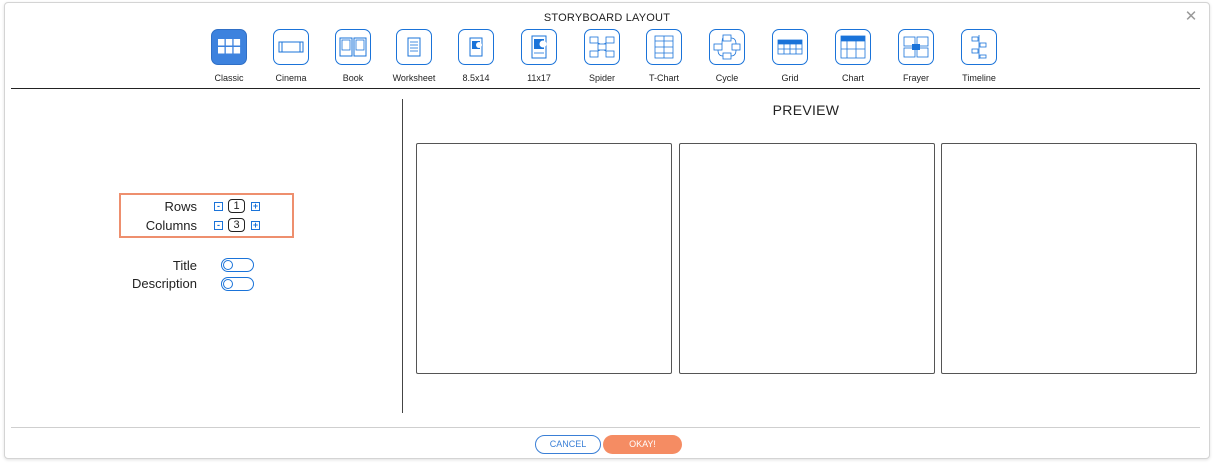 This screenshot has height=463, width=1214. I want to click on frayer-model-icon, so click(916, 47).